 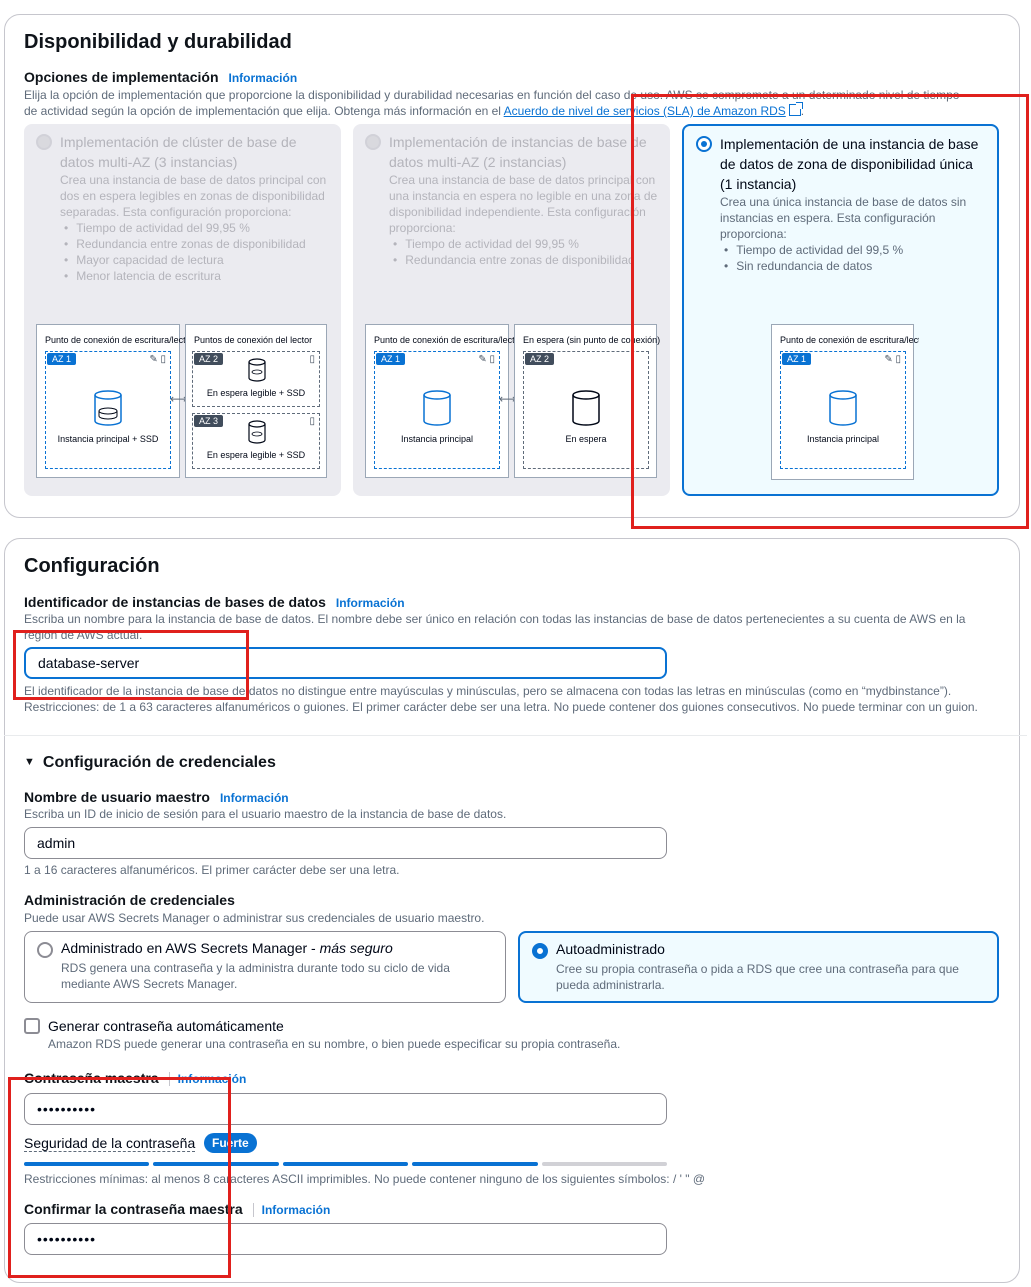 I want to click on primary-label: Instancia principal, so click(x=843, y=439).